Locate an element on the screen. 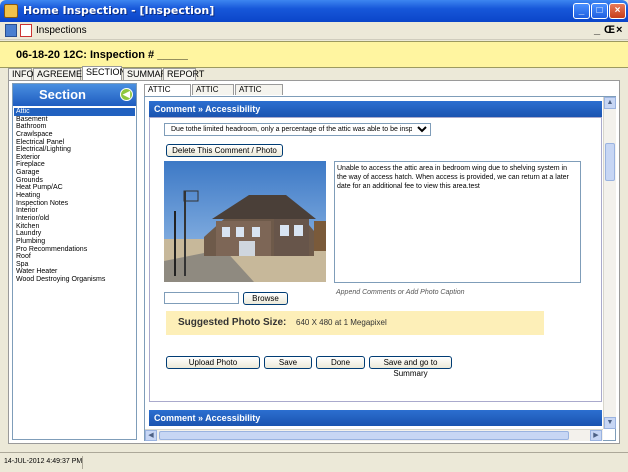 This screenshot has width=628, height=472. section-title: Section is located at coordinates (62, 94).